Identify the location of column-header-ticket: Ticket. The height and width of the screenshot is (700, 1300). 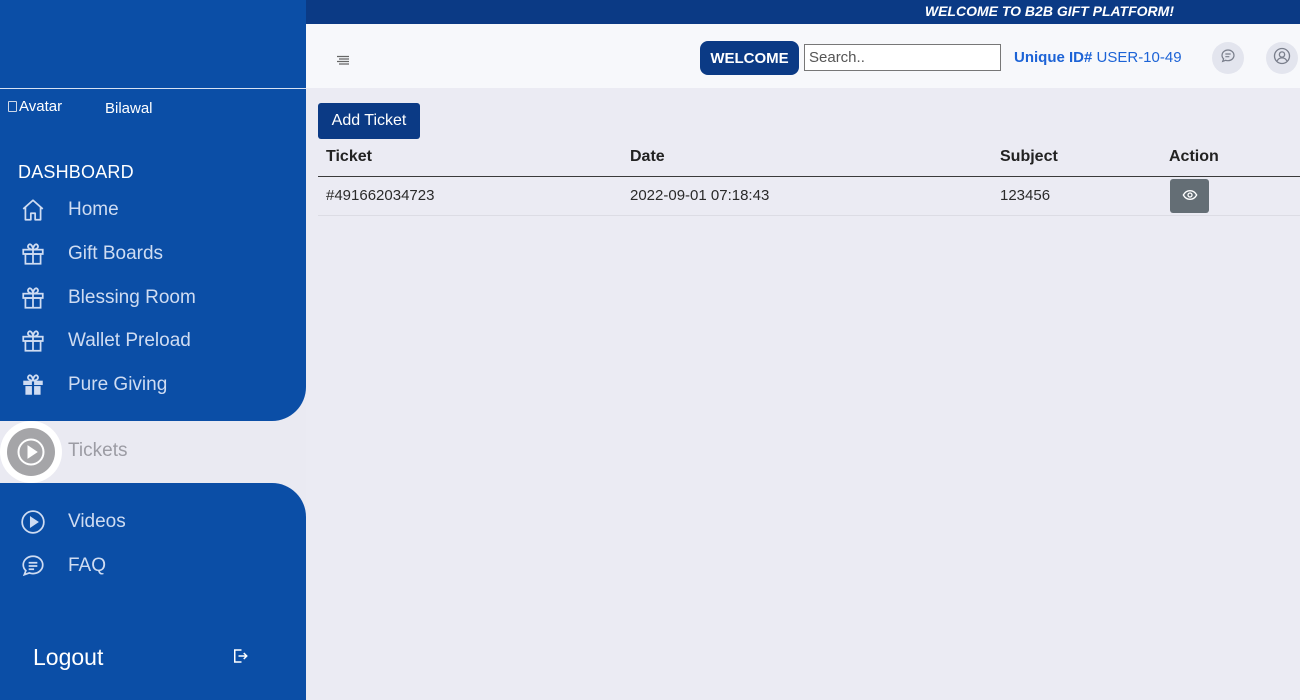
(349, 156).